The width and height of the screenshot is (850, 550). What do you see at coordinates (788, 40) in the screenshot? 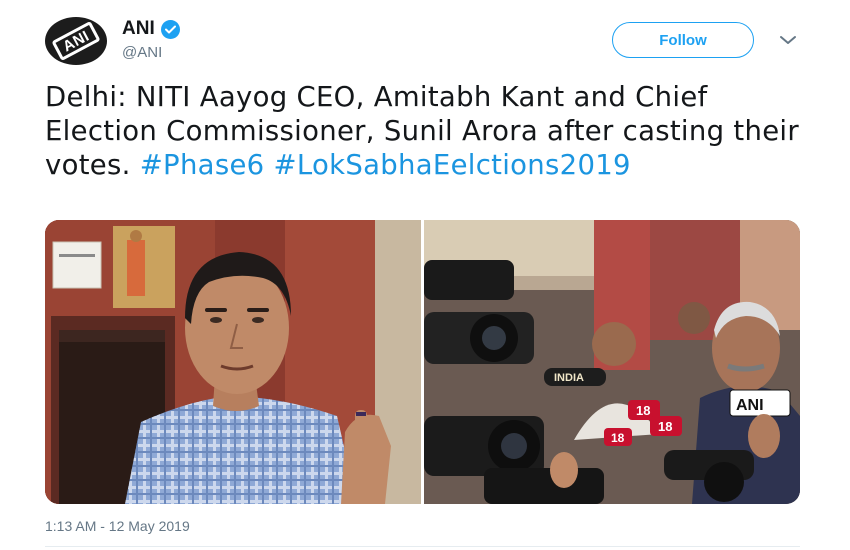
I see `chevron-down-icon` at bounding box center [788, 40].